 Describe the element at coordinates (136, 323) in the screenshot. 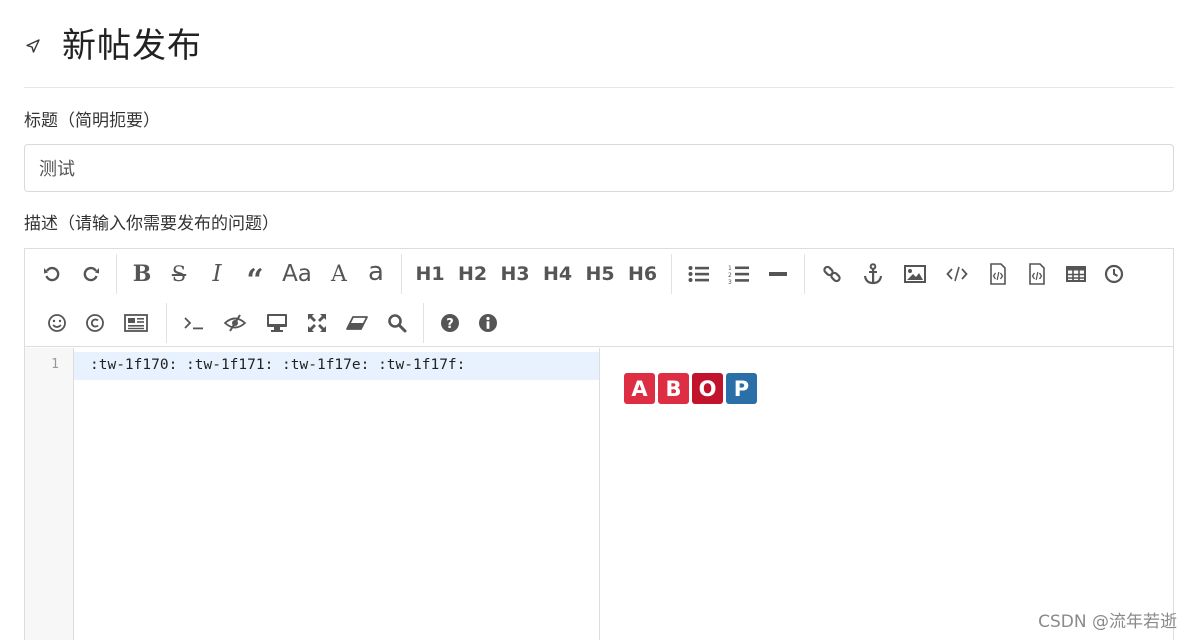

I see `newspaper-icon` at that location.